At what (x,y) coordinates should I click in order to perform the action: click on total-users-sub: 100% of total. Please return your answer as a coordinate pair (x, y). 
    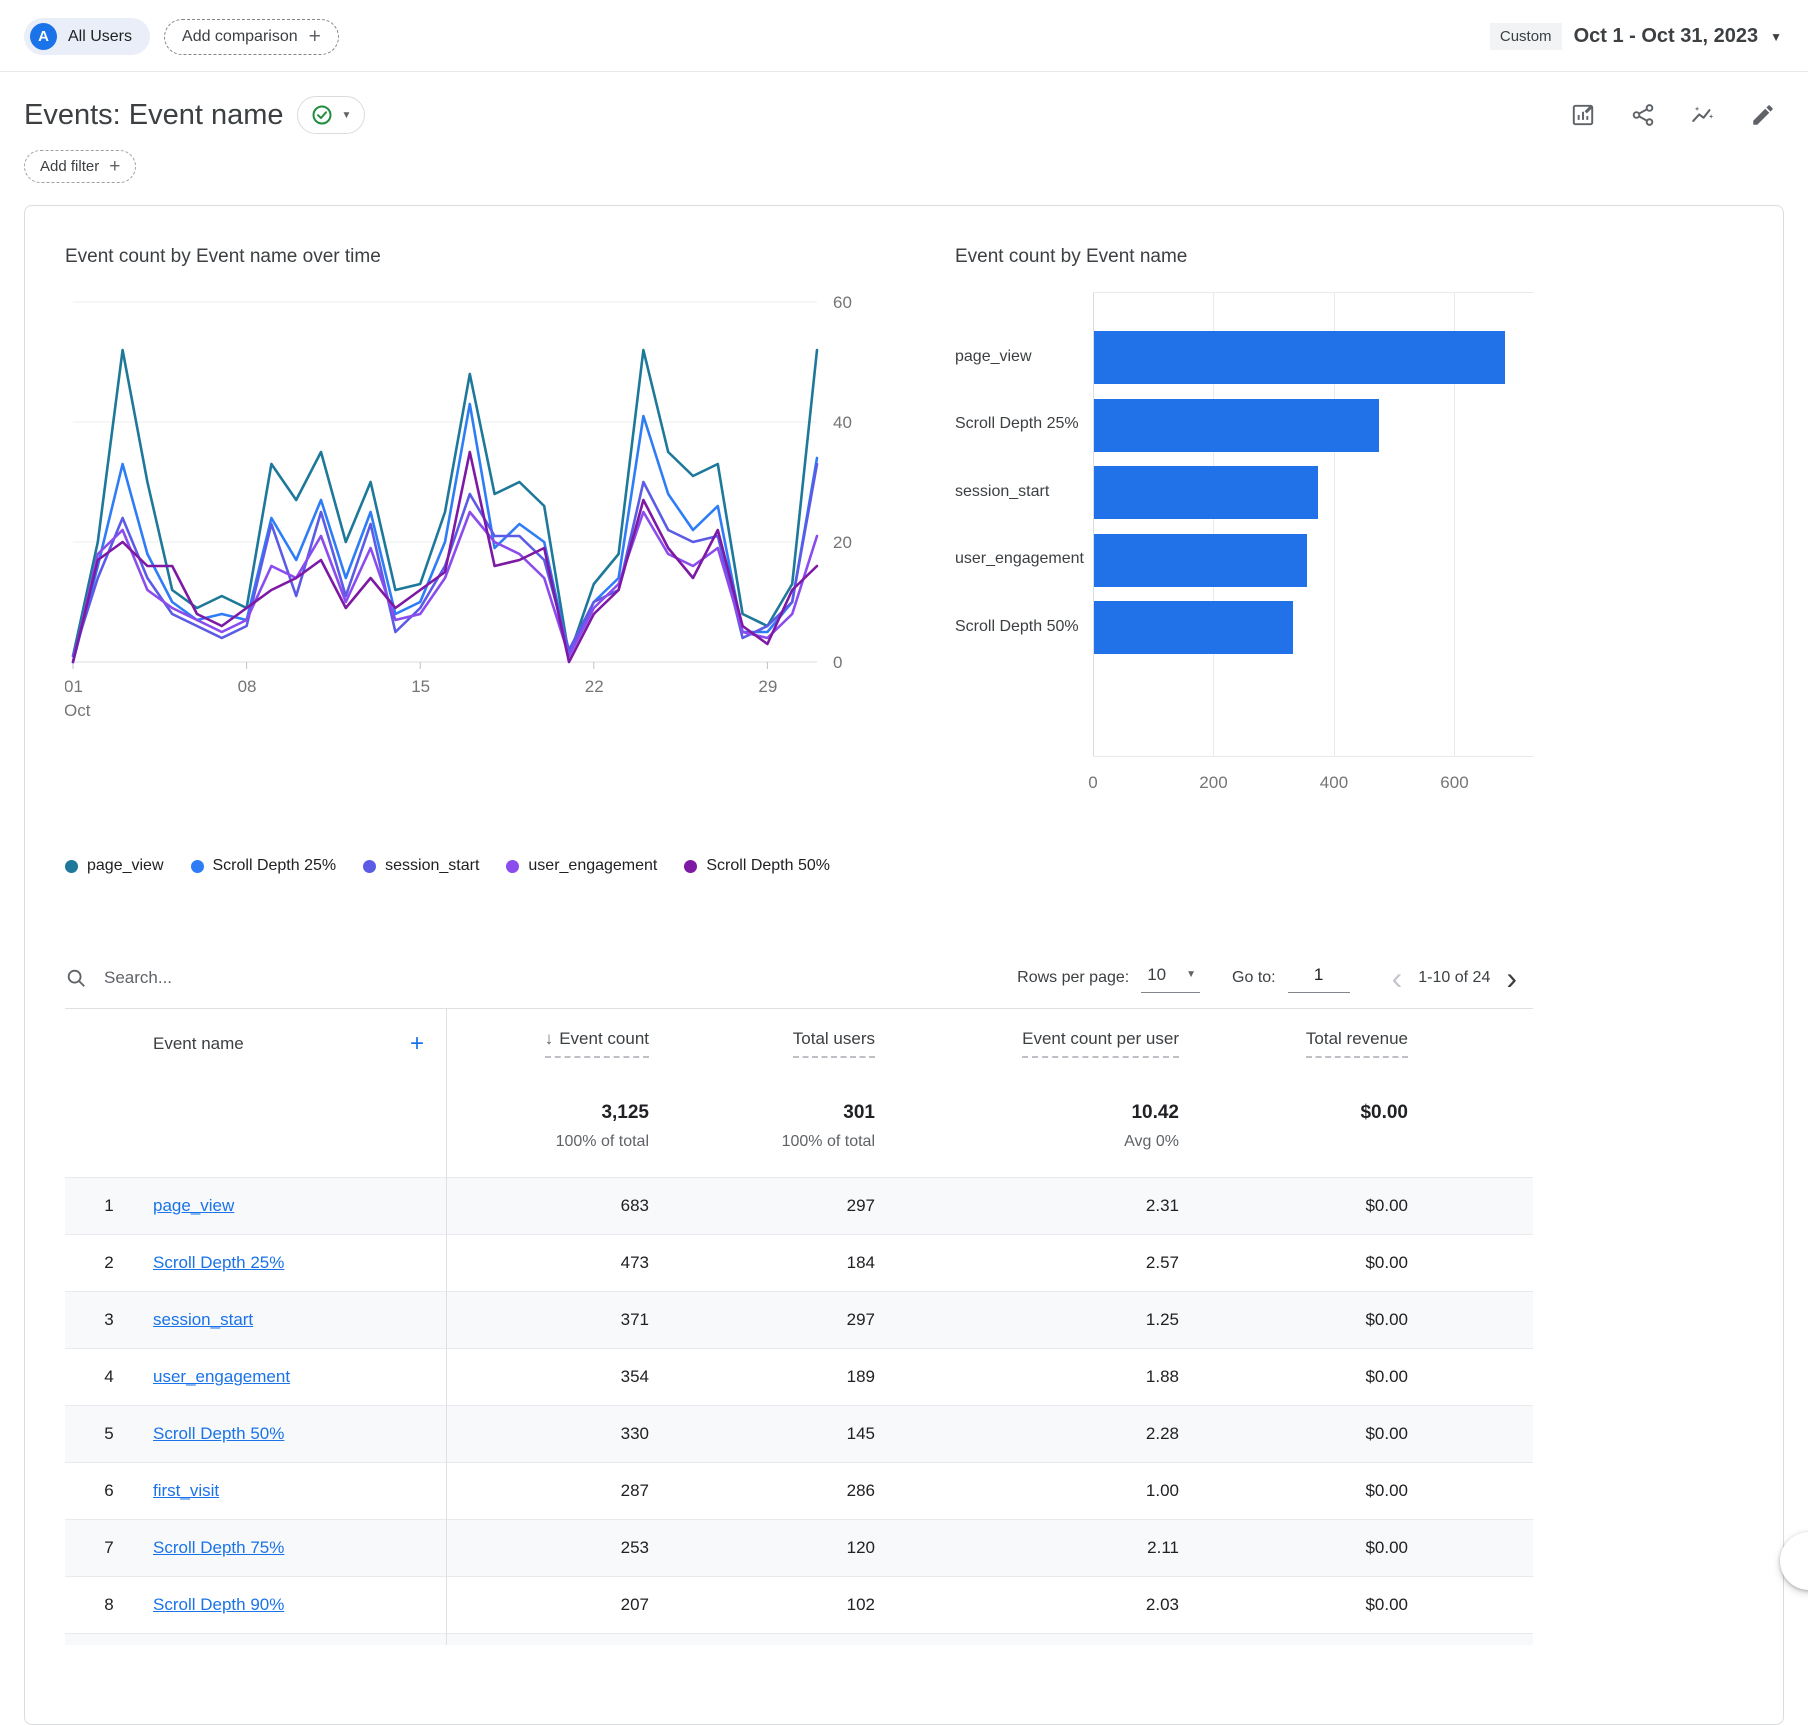
    Looking at the image, I should click on (828, 1141).